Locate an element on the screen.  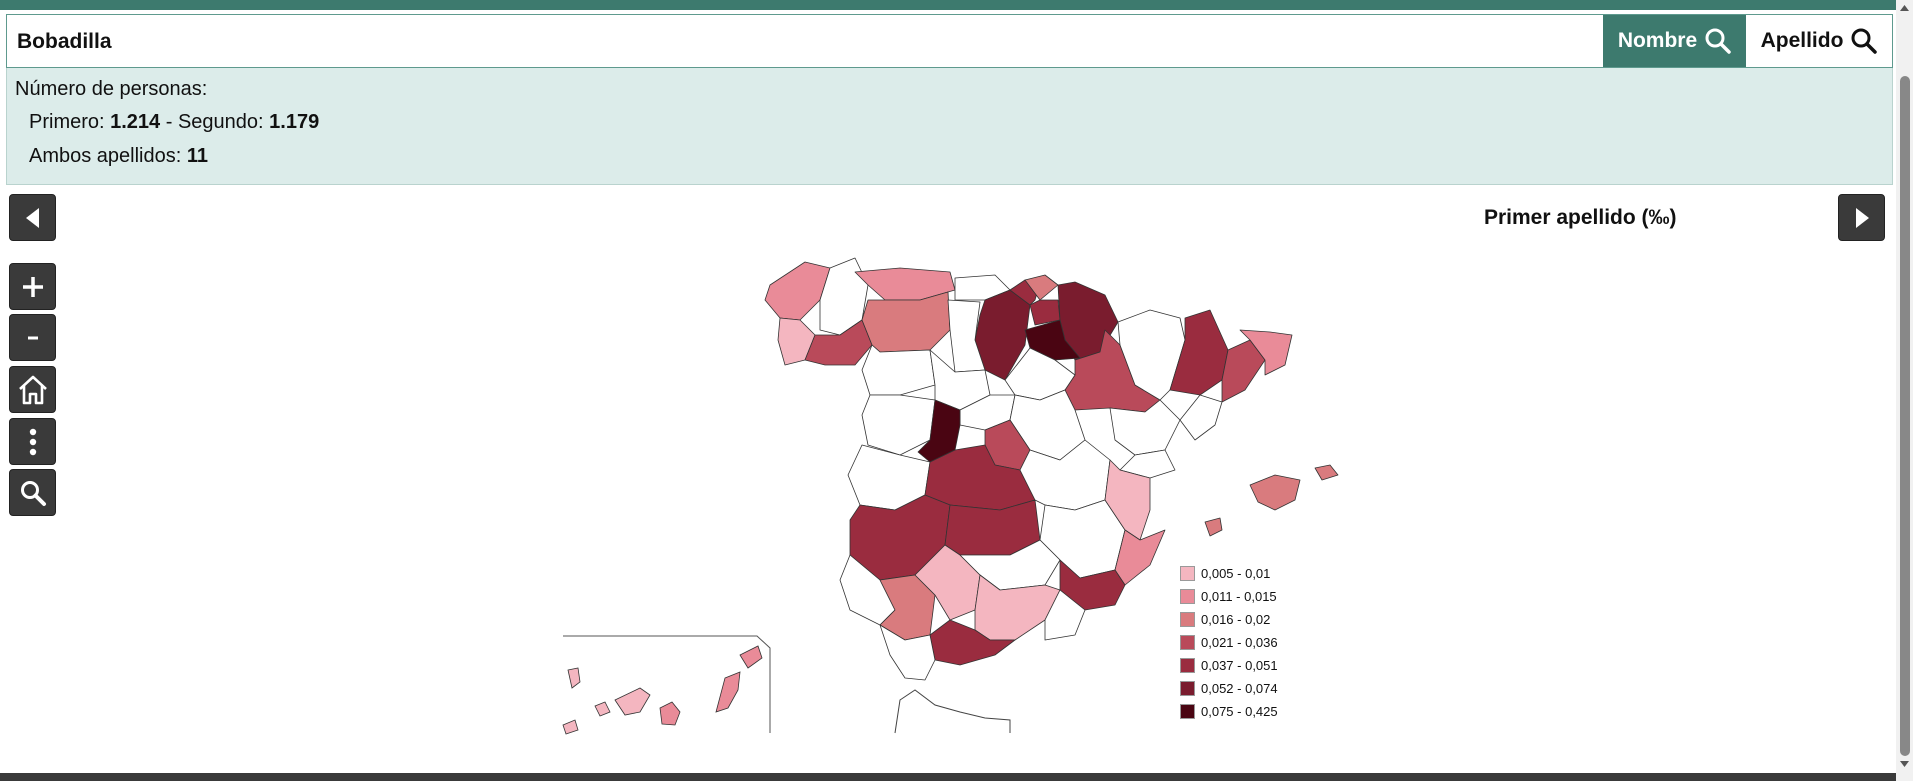
island-gran-canaria is located at coordinates (670, 713).